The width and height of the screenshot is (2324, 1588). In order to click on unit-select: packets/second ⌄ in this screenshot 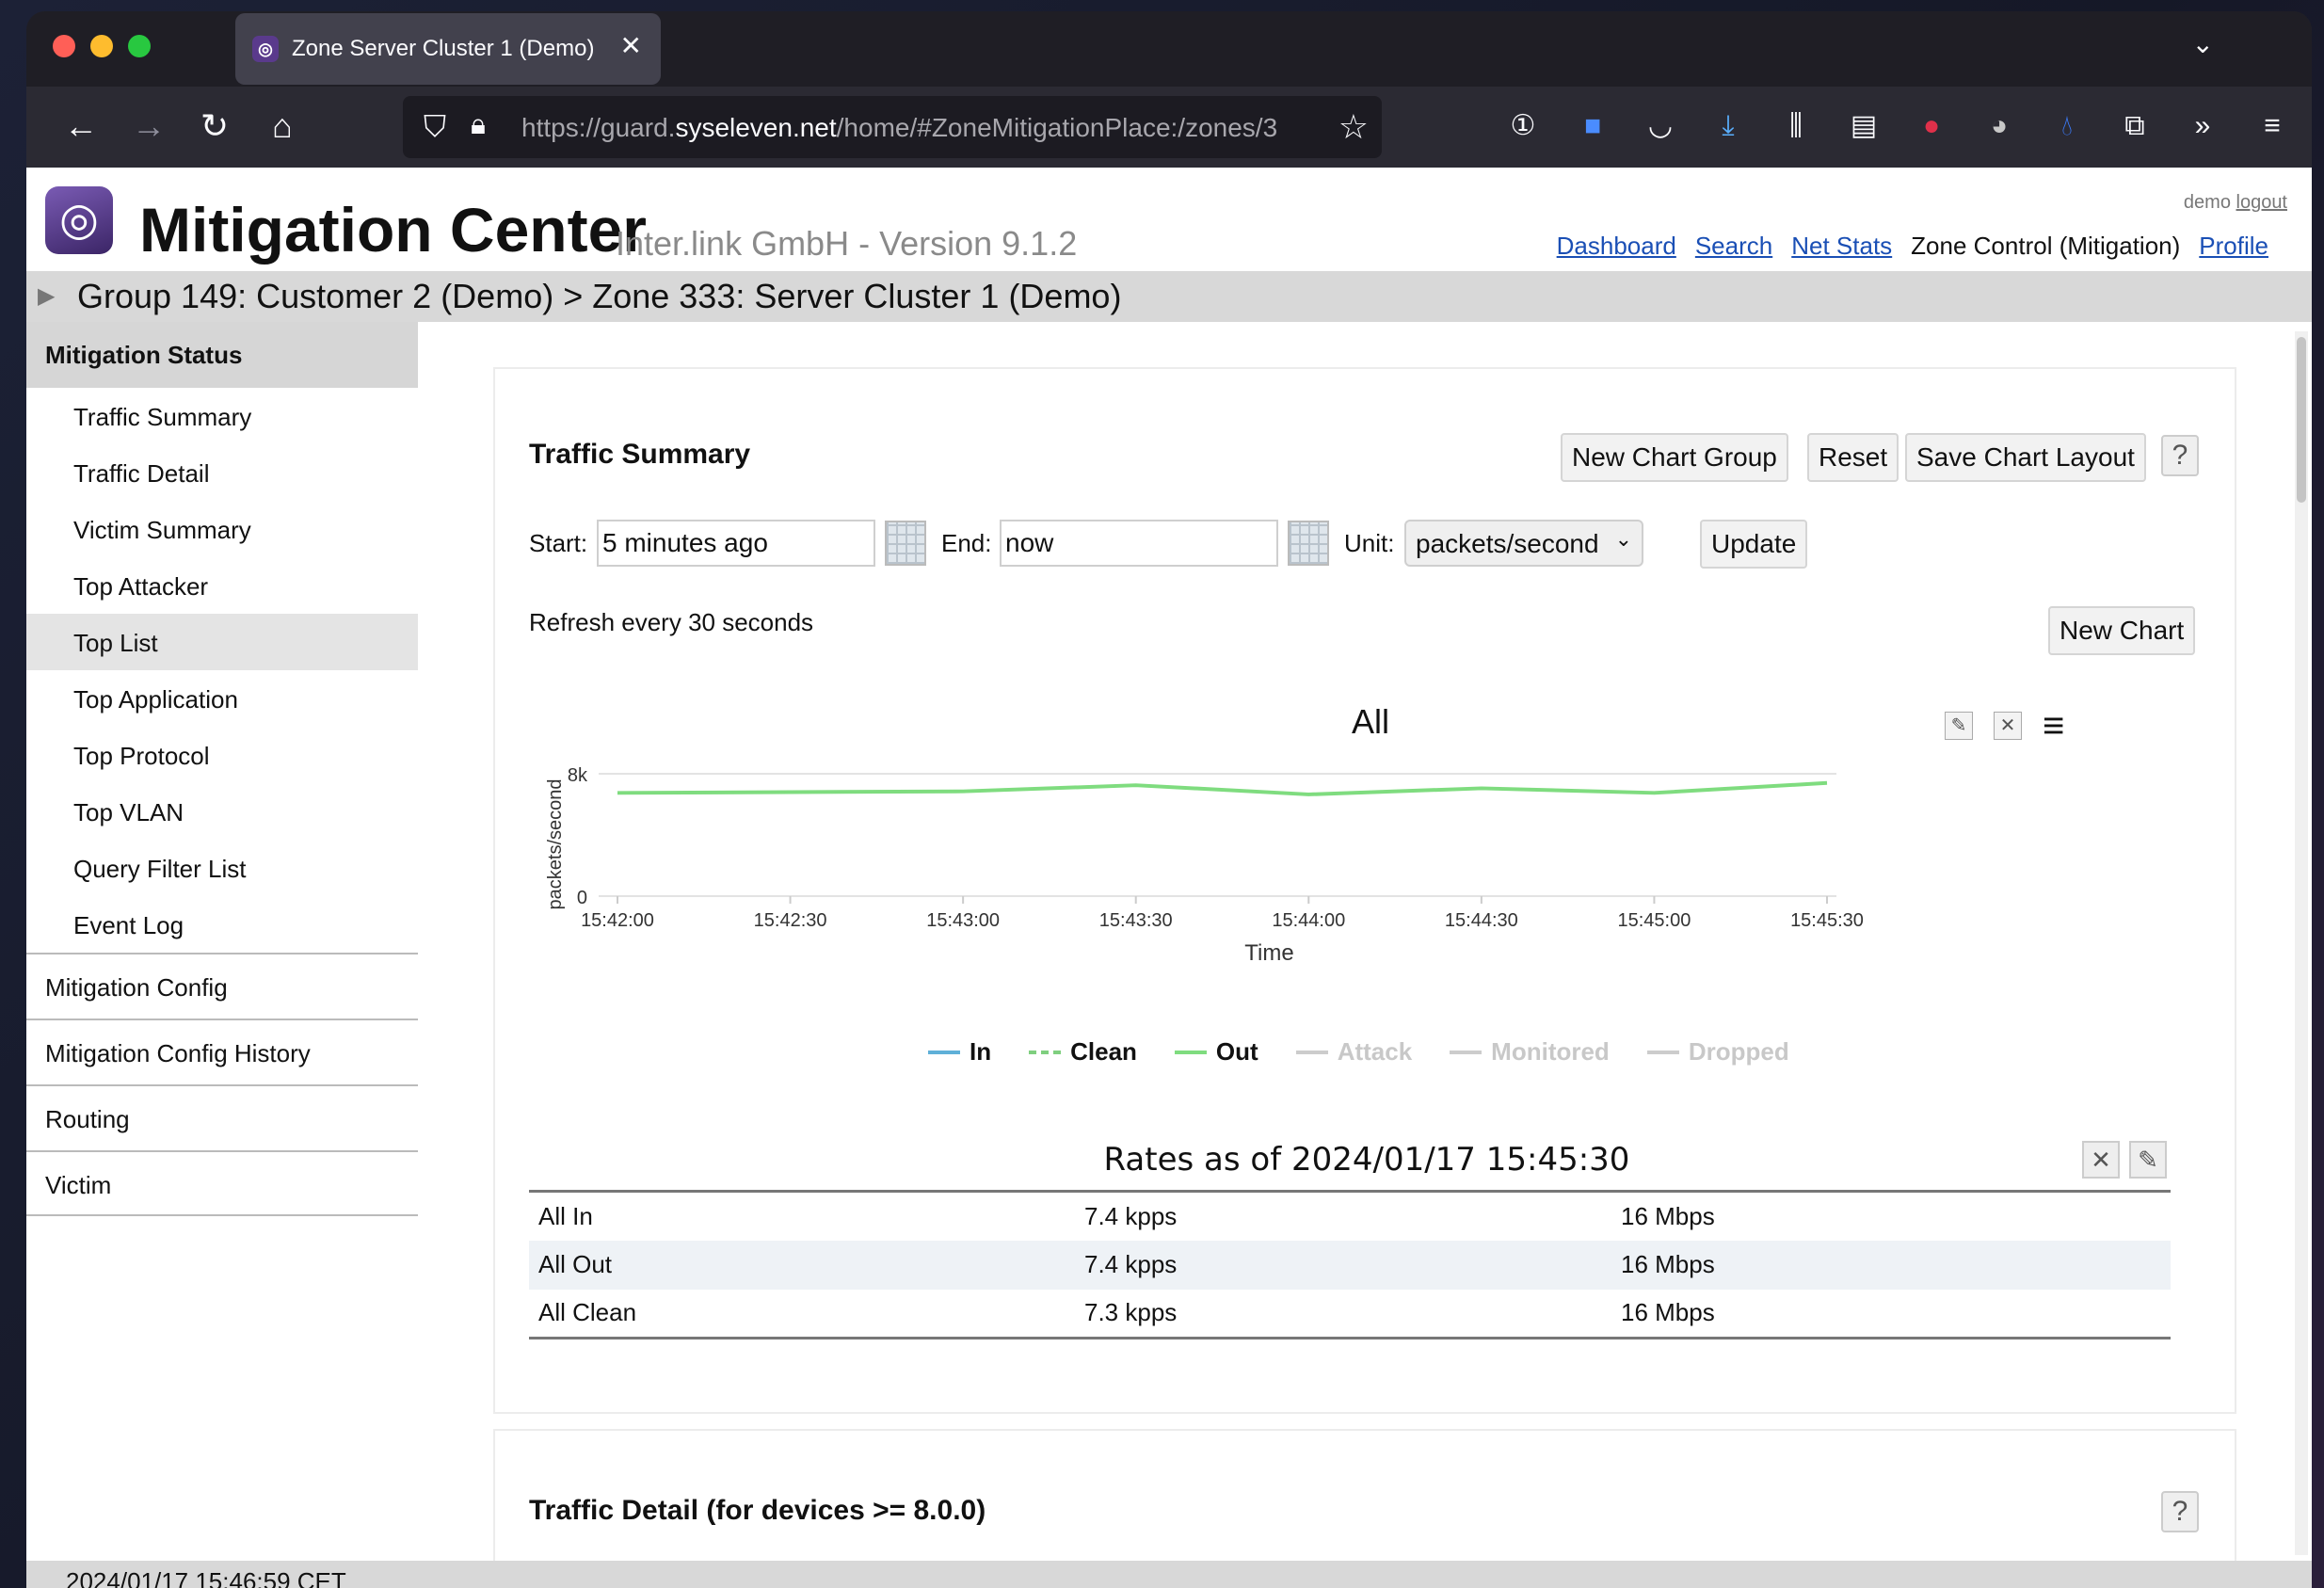, I will do `click(1523, 543)`.